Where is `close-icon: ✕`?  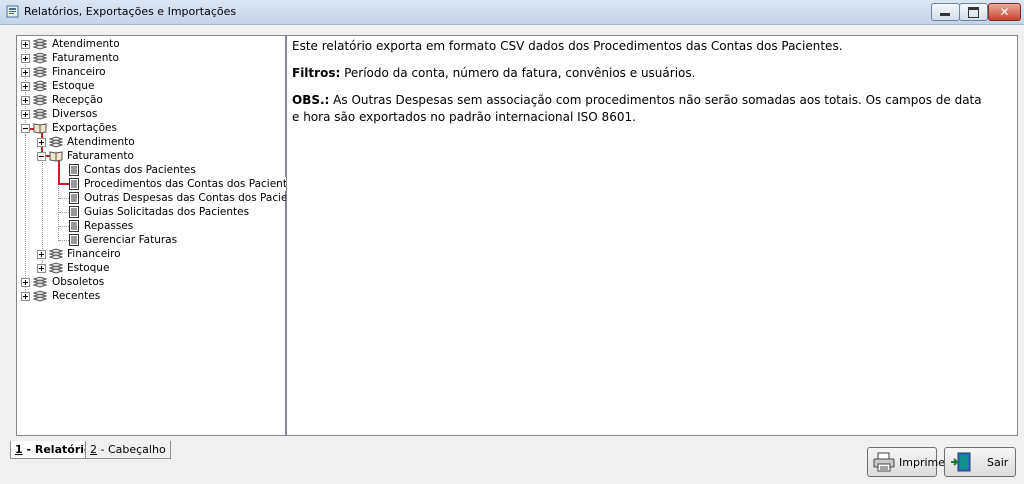
close-icon: ✕ is located at coordinates (1004, 12).